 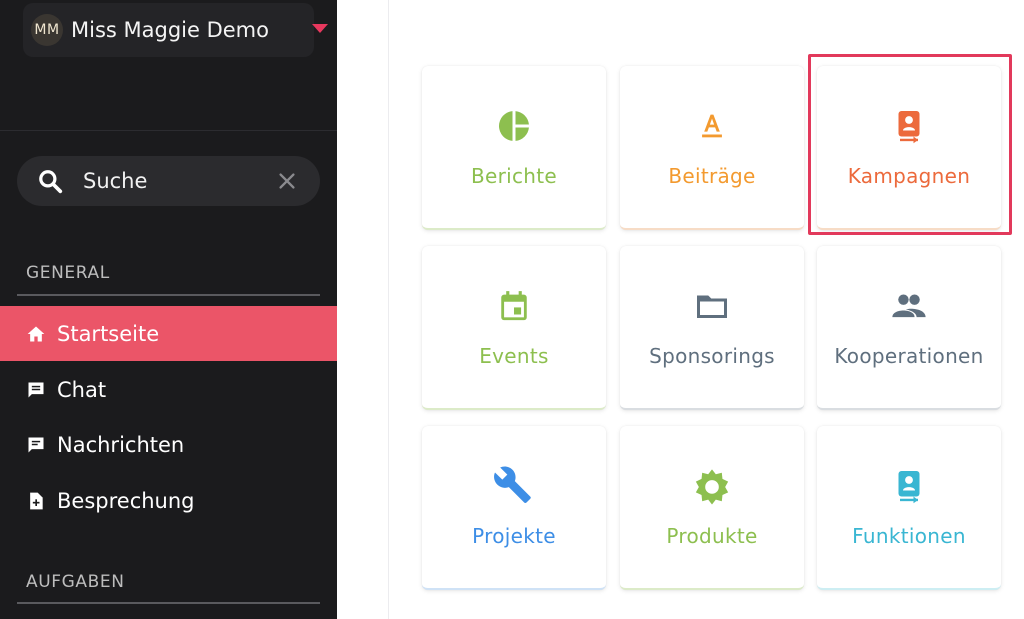 What do you see at coordinates (712, 536) in the screenshot?
I see `tile-label: Produkte` at bounding box center [712, 536].